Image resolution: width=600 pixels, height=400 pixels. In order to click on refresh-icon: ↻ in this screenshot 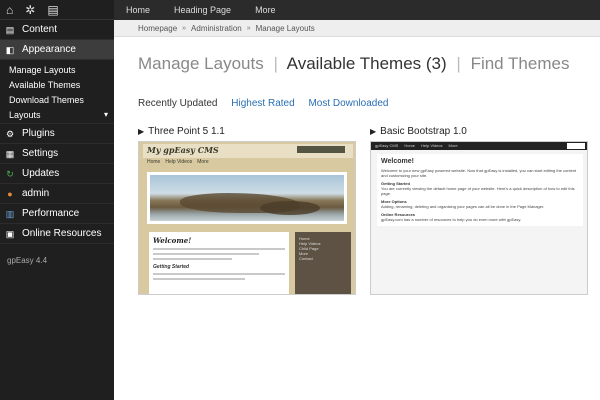, I will do `click(10, 173)`.